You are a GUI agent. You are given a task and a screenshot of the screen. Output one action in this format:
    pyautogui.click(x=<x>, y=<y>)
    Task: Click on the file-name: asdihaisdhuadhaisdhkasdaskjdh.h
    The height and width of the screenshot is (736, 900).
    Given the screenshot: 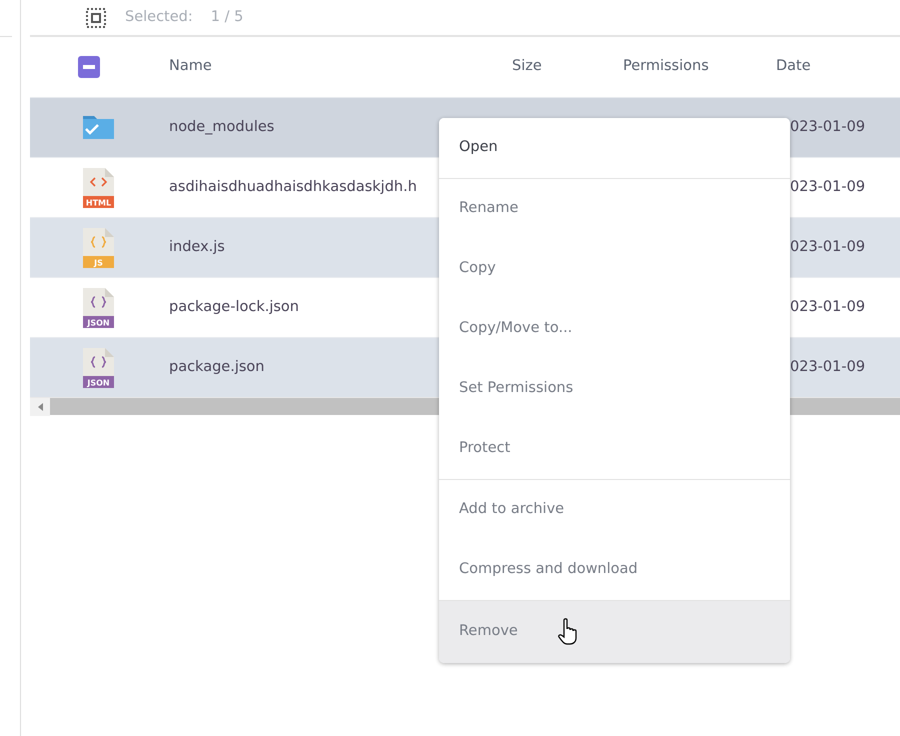 What is the action you would take?
    pyautogui.click(x=293, y=186)
    